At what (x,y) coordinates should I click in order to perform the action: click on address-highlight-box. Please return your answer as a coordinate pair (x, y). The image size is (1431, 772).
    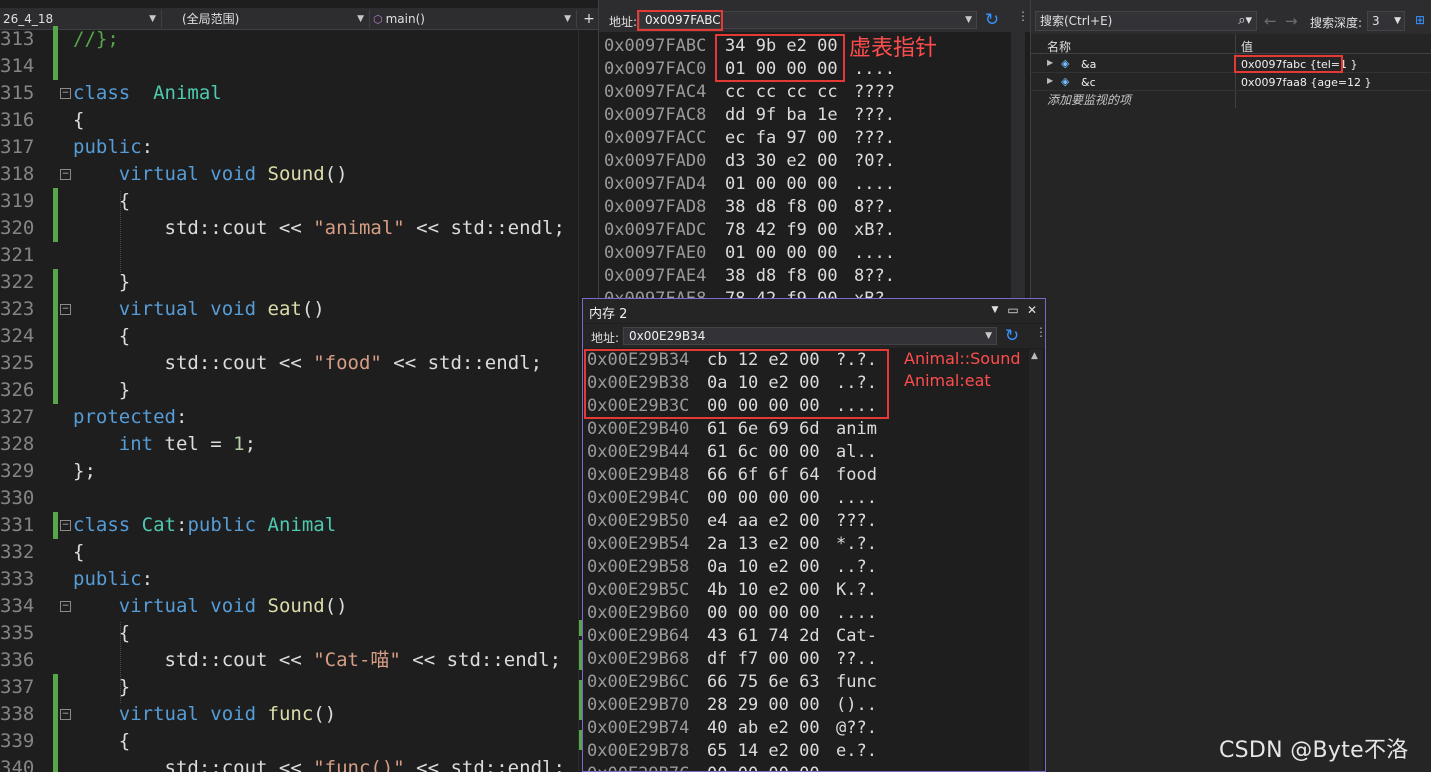
    Looking at the image, I should click on (680, 20).